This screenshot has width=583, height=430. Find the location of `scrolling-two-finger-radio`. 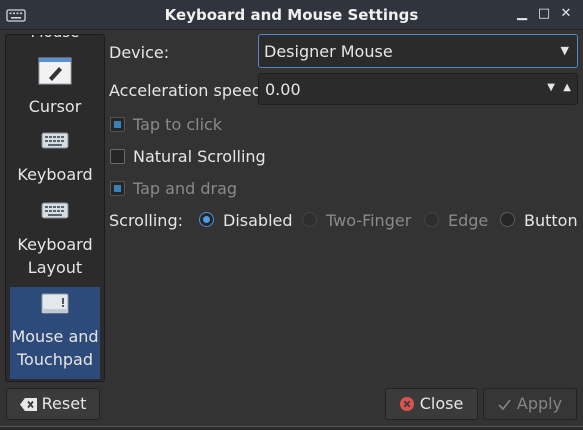

scrolling-two-finger-radio is located at coordinates (309, 219).